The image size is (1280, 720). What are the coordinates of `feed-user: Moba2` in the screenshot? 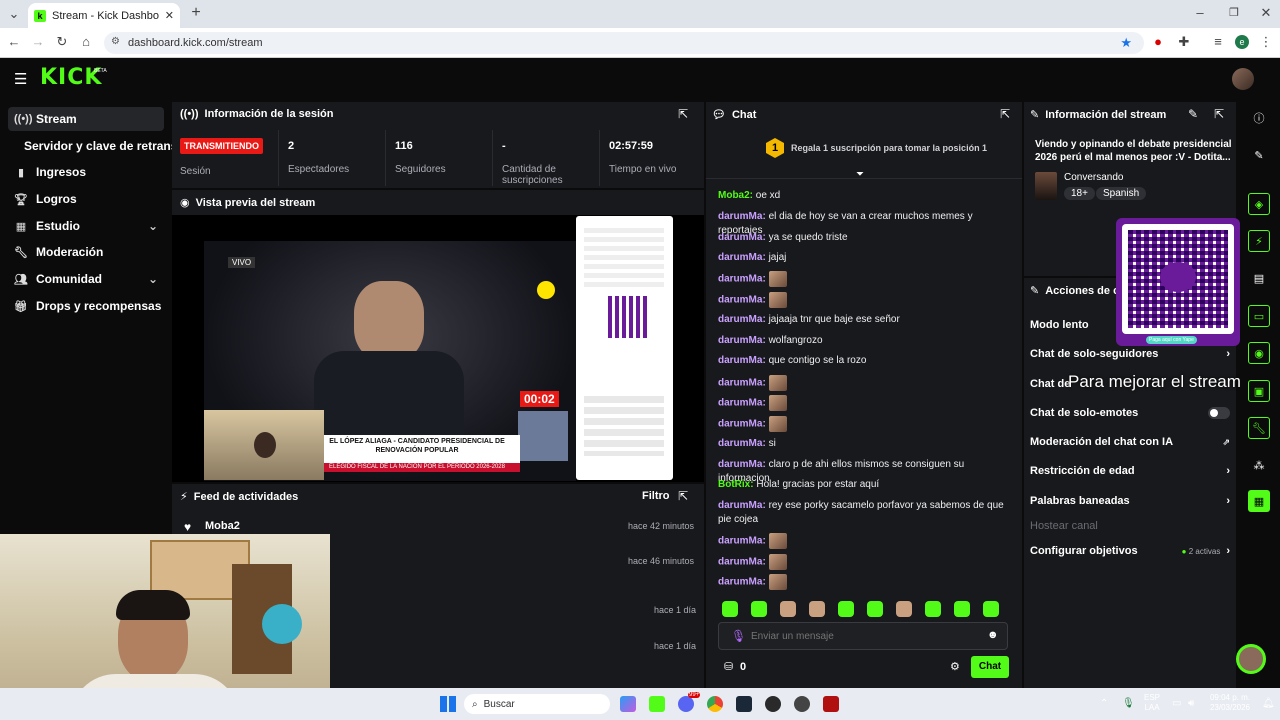 It's located at (222, 526).